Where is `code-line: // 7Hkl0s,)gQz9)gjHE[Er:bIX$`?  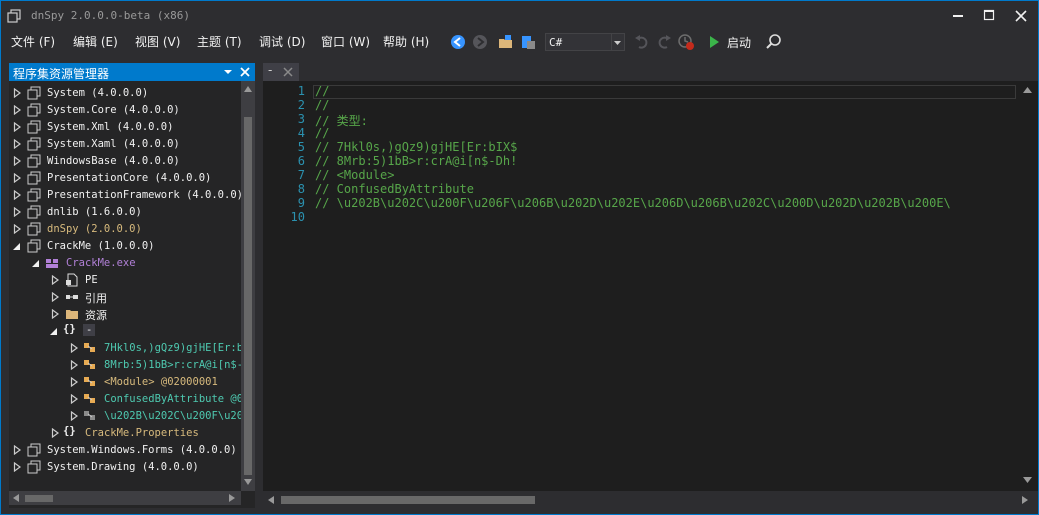 code-line: // 7Hkl0s,)gQz9)gjHE[Er:bIX$ is located at coordinates (416, 147).